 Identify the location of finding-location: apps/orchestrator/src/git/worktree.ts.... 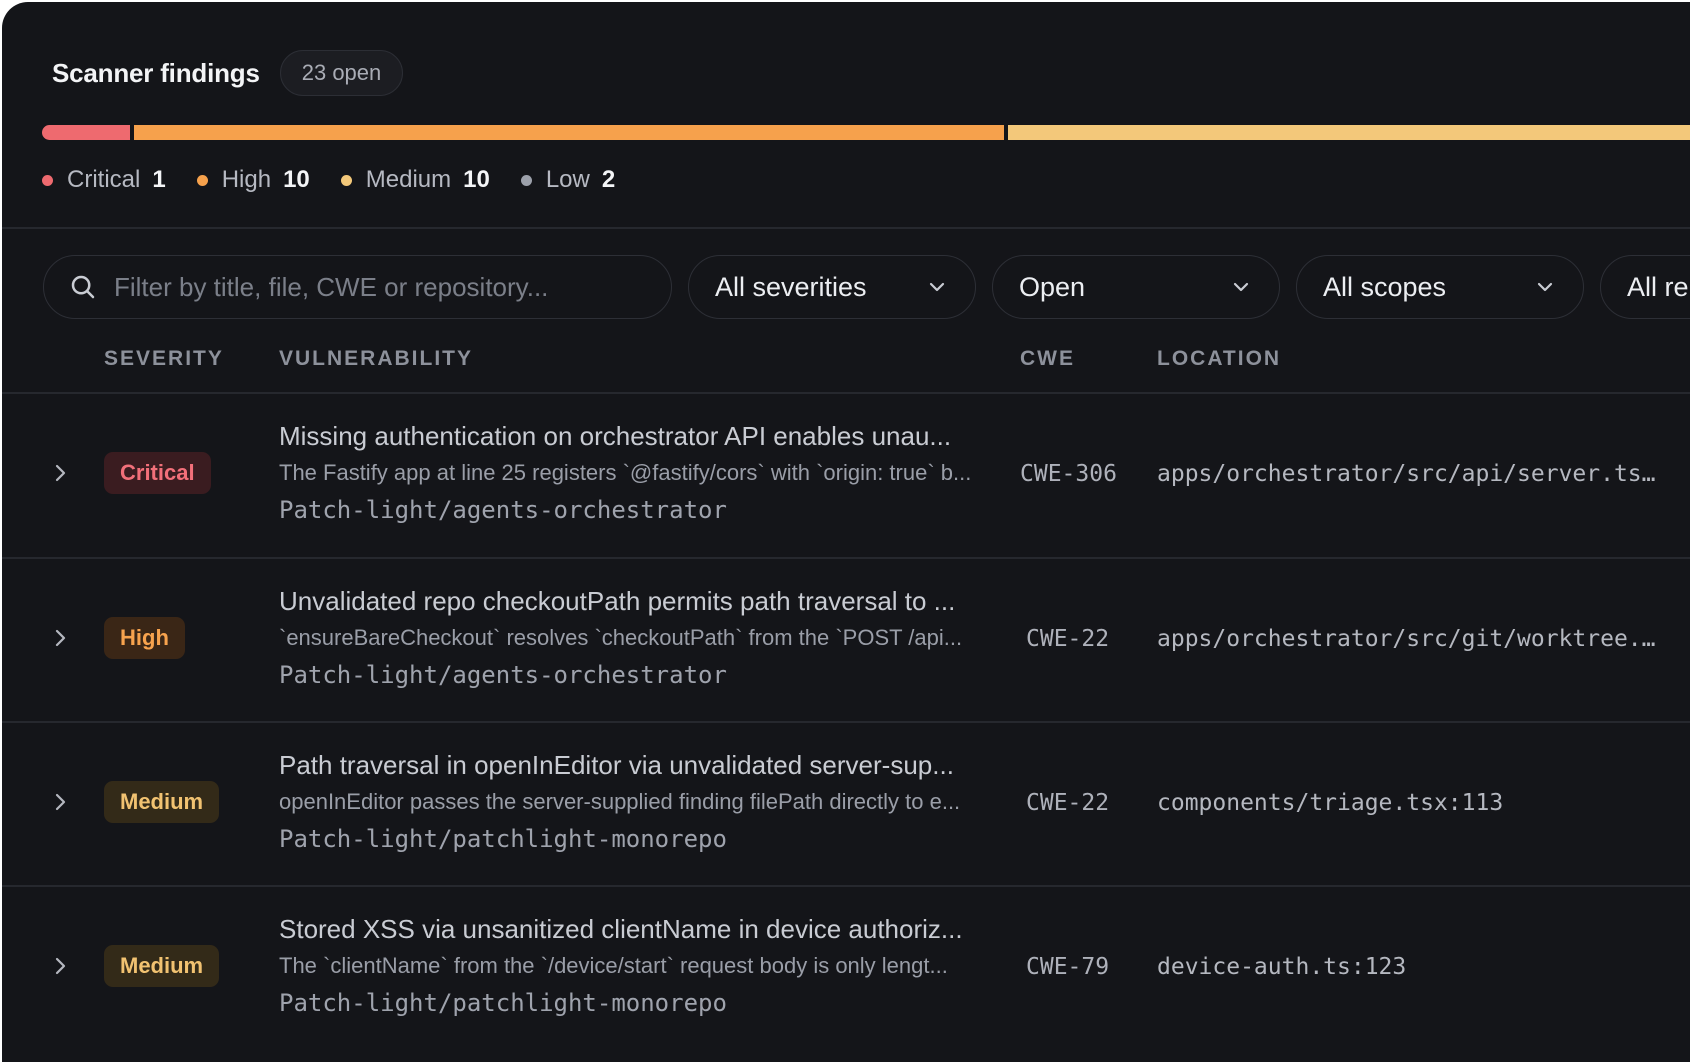
(1412, 639).